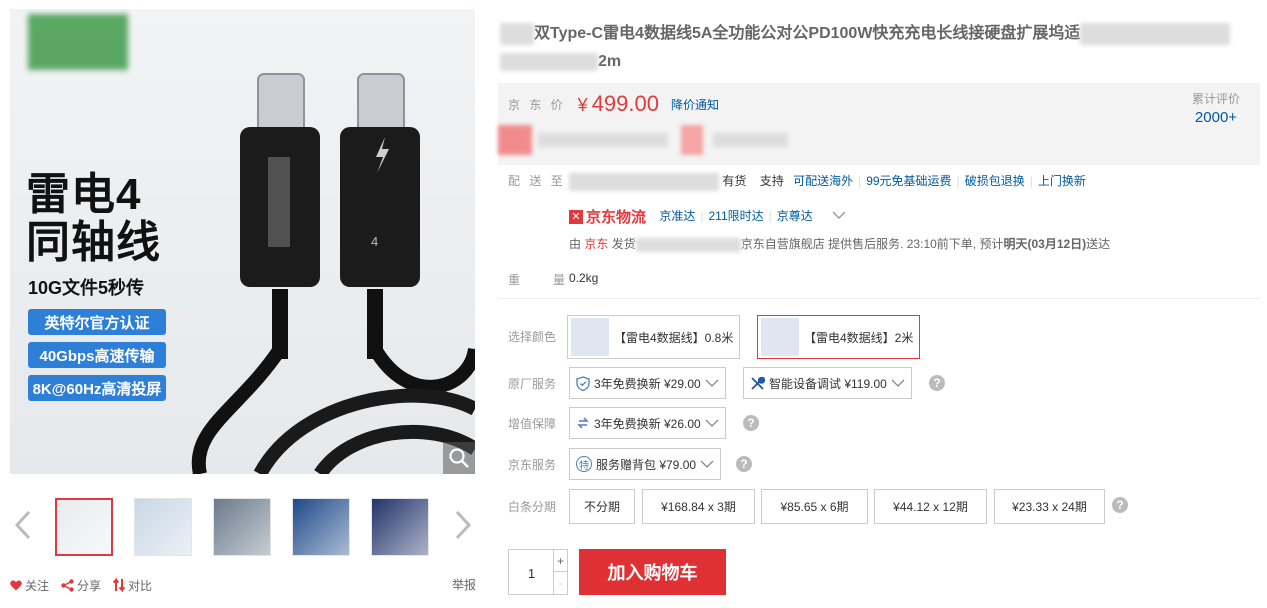 The height and width of the screenshot is (608, 1267). Describe the element at coordinates (532, 384) in the screenshot. I see `factory-service-label: 原厂服务` at that location.